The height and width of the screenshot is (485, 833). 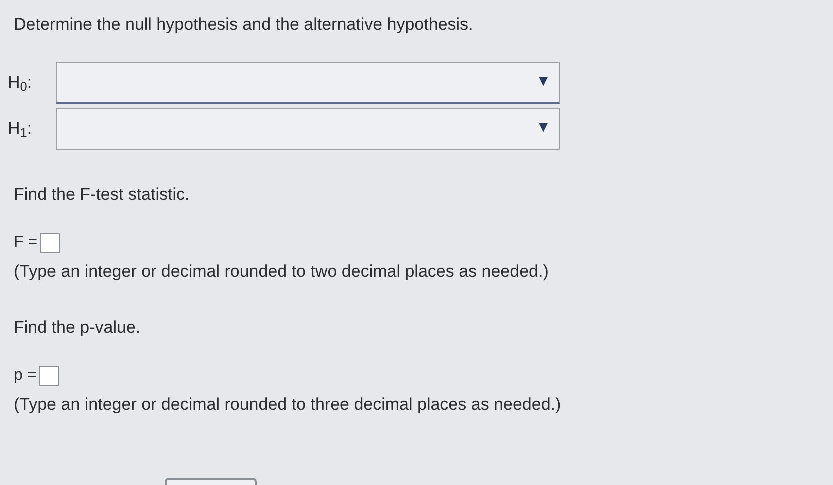 What do you see at coordinates (282, 272) in the screenshot?
I see `instruction-text: (Type an integer or decimal rounded to two decimal places as needed.)` at bounding box center [282, 272].